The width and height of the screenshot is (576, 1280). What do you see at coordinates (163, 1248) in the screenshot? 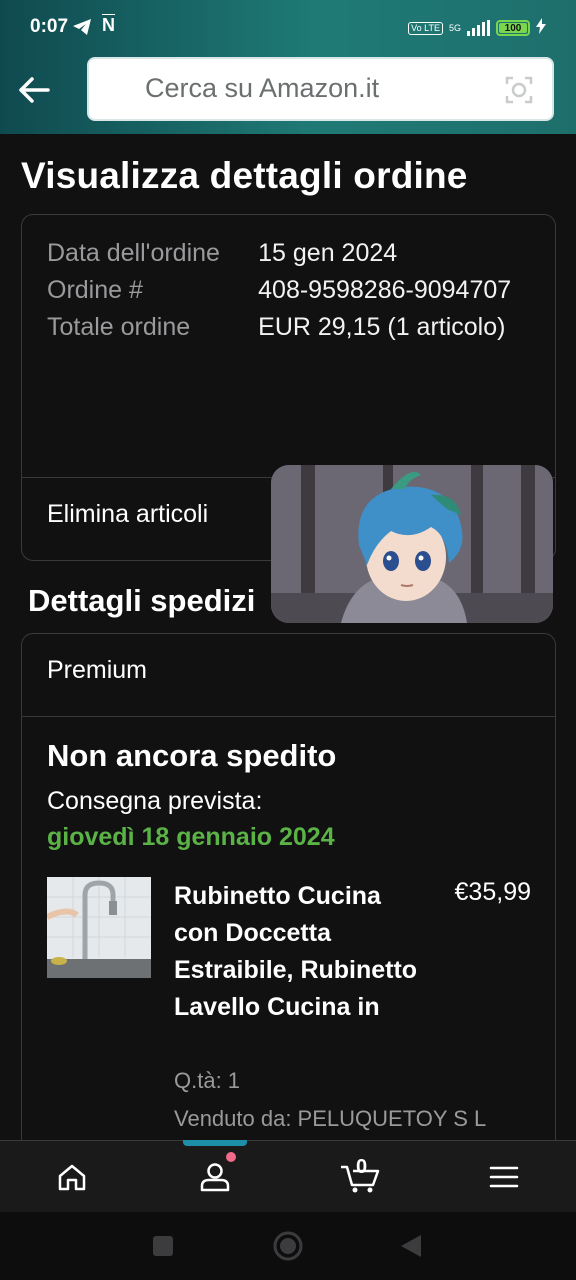
I see `recent-apps-icon` at bounding box center [163, 1248].